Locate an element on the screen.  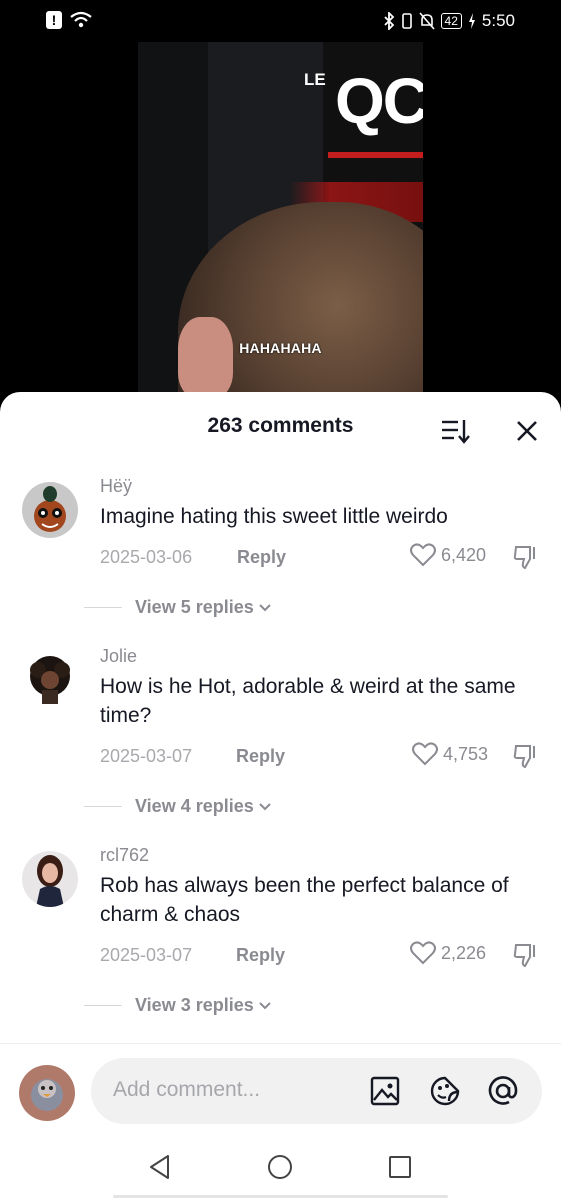
comment-username: rcl762 is located at coordinates (124, 855).